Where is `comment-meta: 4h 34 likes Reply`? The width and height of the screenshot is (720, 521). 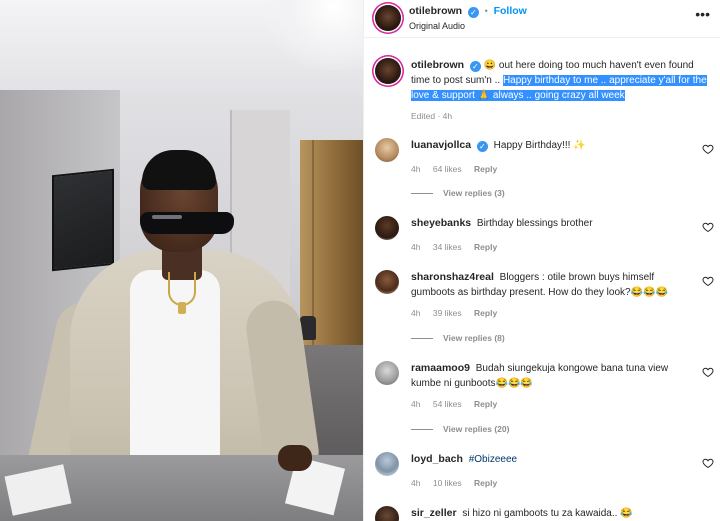 comment-meta: 4h 34 likes Reply is located at coordinates (459, 247).